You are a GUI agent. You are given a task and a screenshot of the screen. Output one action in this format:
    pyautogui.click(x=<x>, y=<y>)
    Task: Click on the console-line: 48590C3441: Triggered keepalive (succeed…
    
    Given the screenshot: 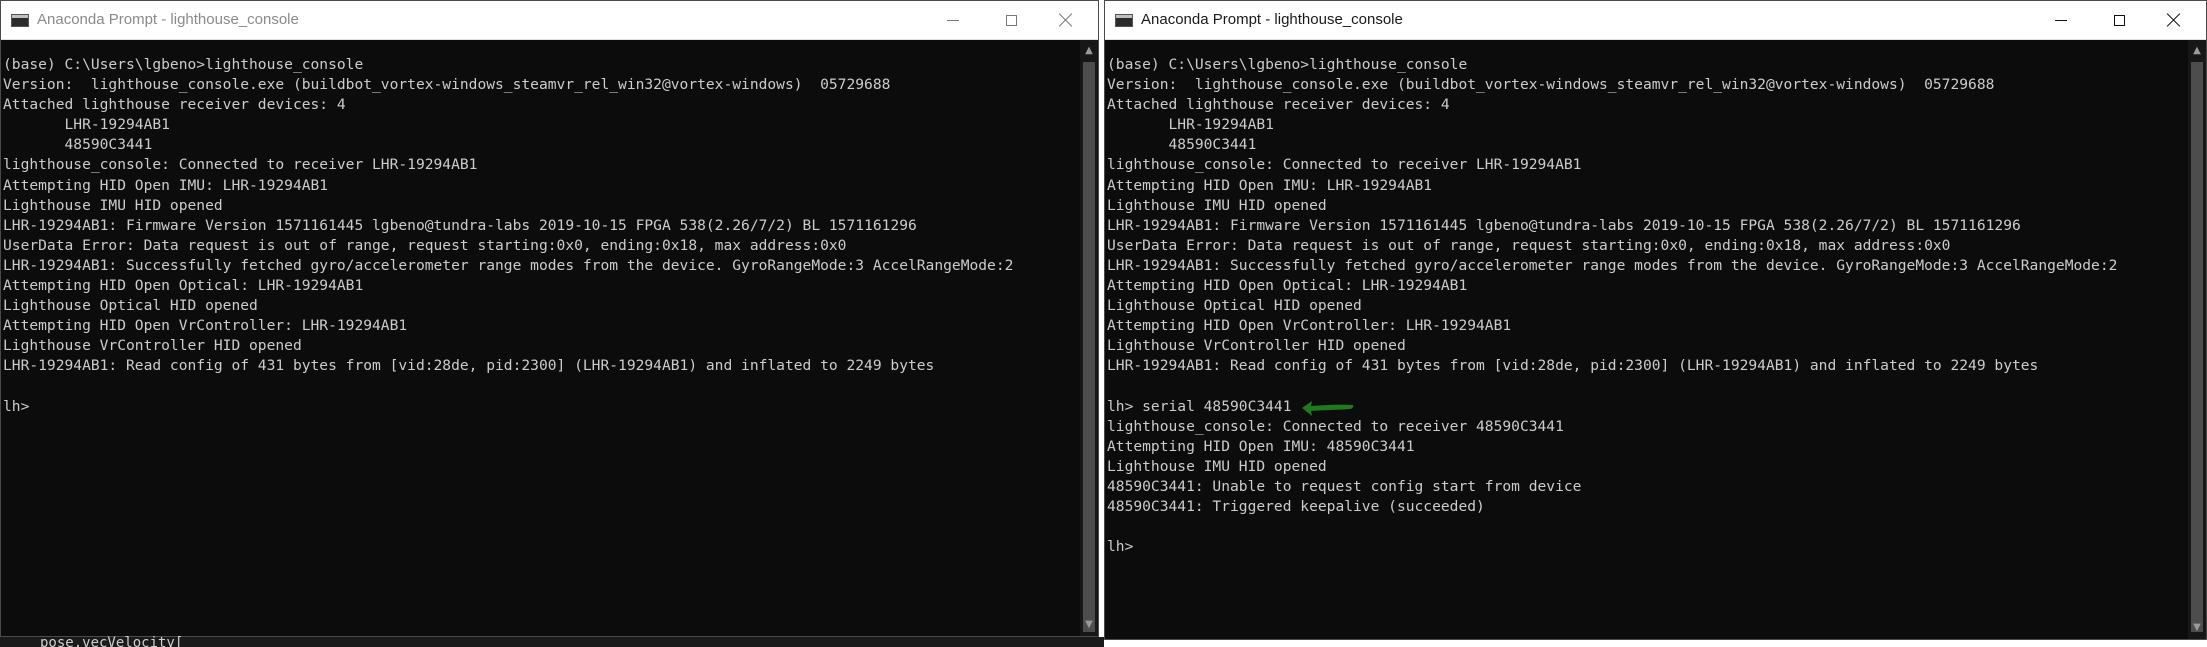 What is the action you would take?
    pyautogui.click(x=1296, y=507)
    